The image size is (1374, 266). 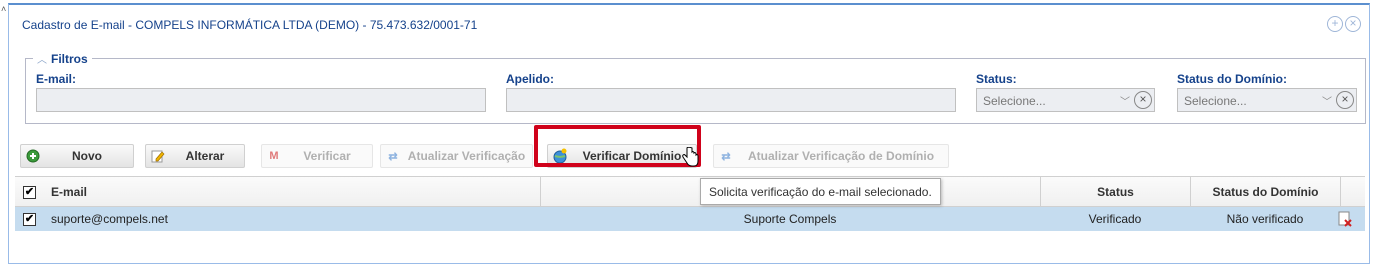 I want to click on atualizar-verificacao-dominio-button: ⇄ Atualizar Verificação de Domínio, so click(x=831, y=156).